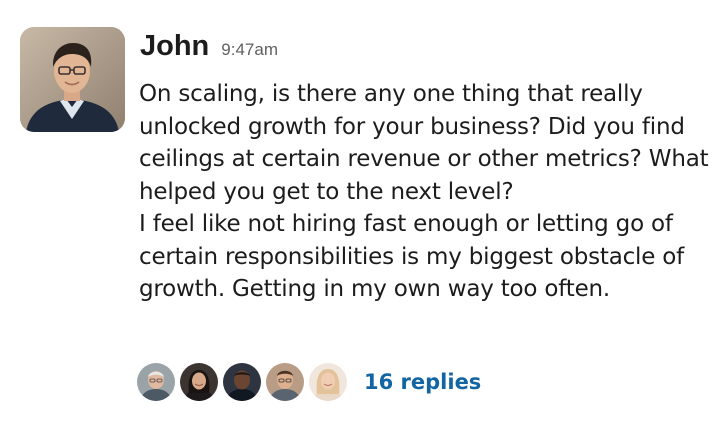  Describe the element at coordinates (199, 382) in the screenshot. I see `participant-avatar-2-icon` at that location.